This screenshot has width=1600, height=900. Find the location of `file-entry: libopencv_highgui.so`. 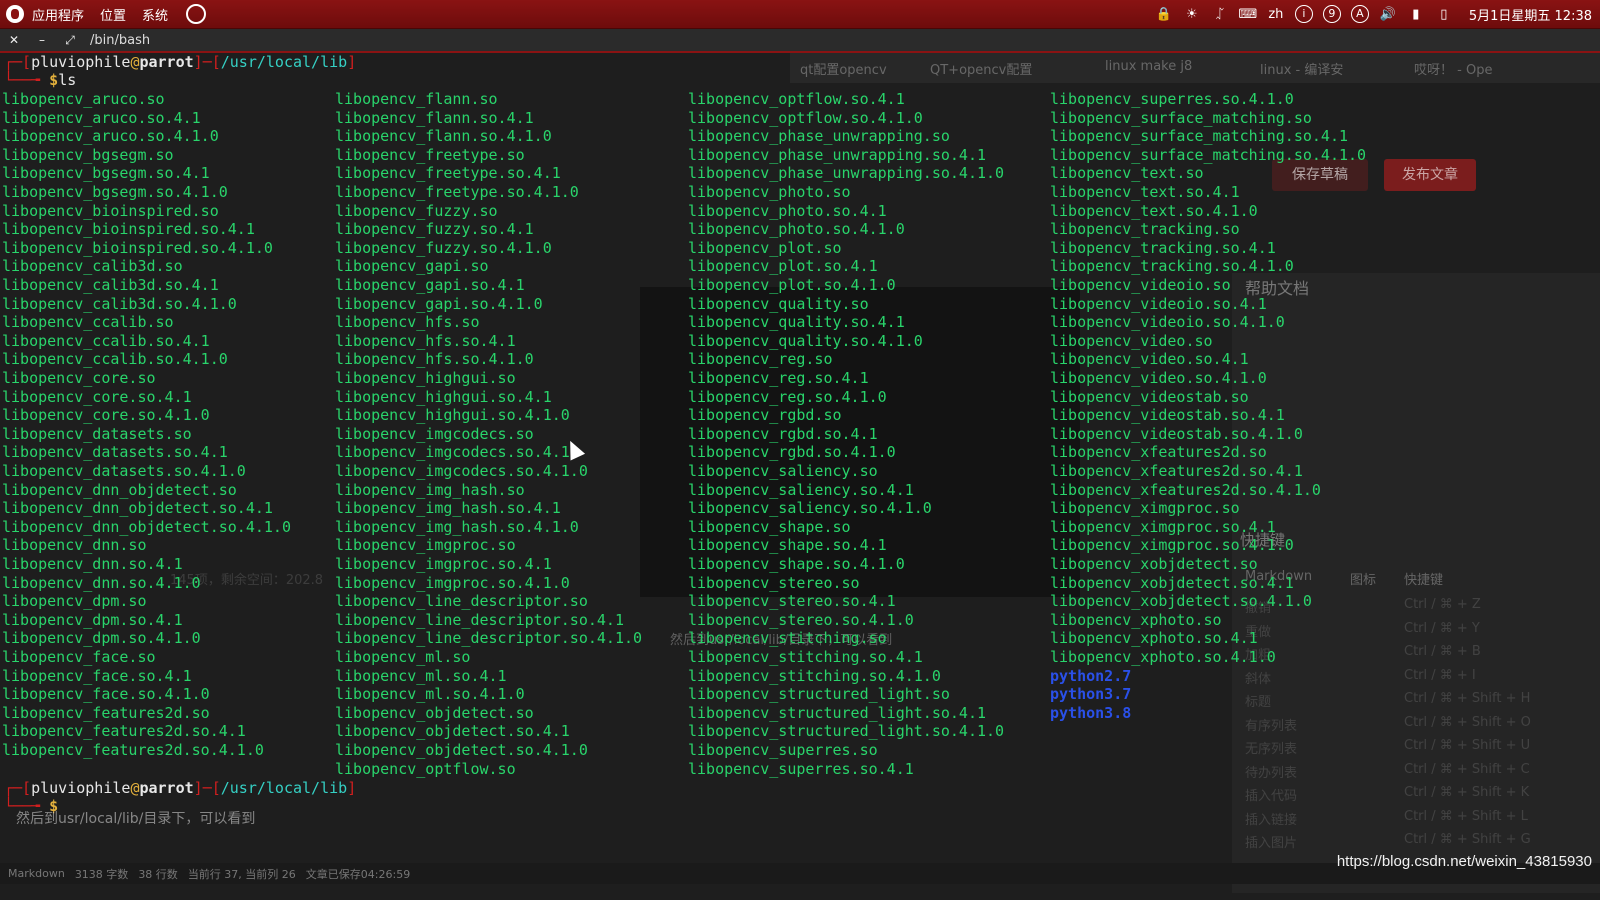

file-entry: libopencv_highgui.so is located at coordinates (425, 378).